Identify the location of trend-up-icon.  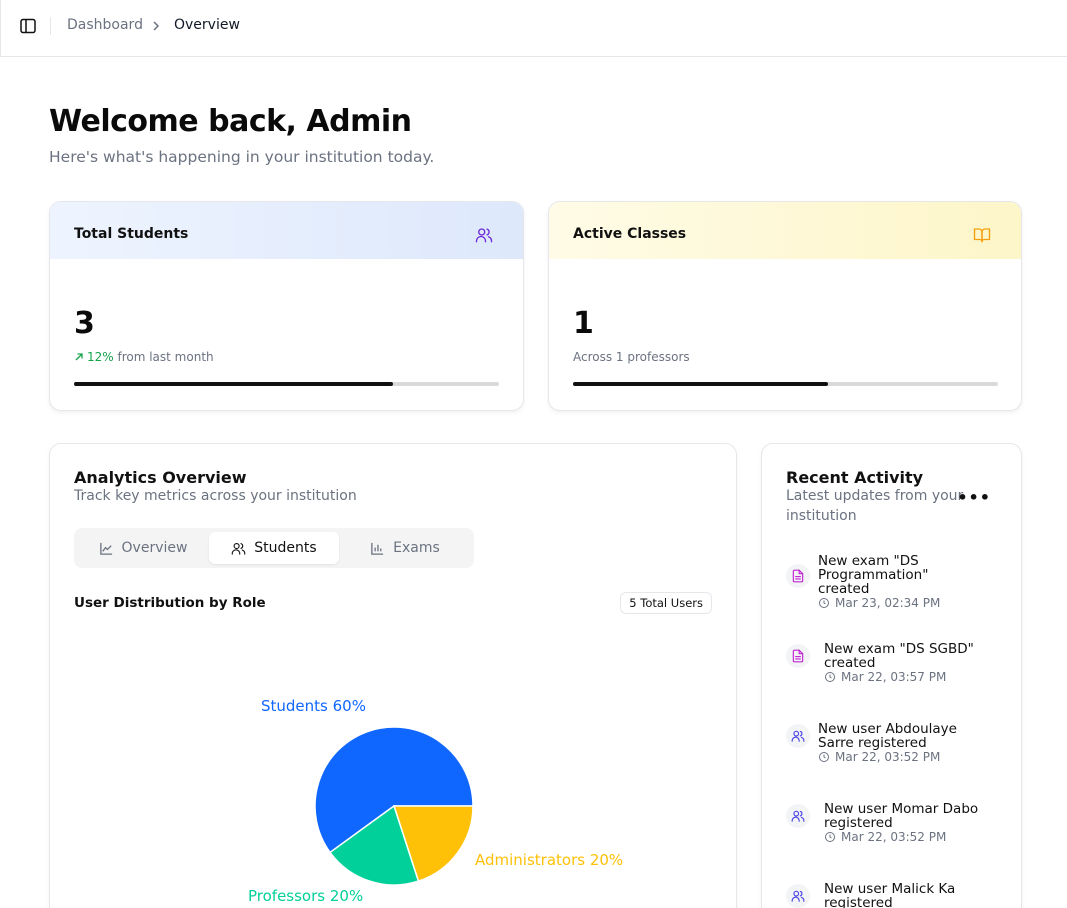
(79, 357).